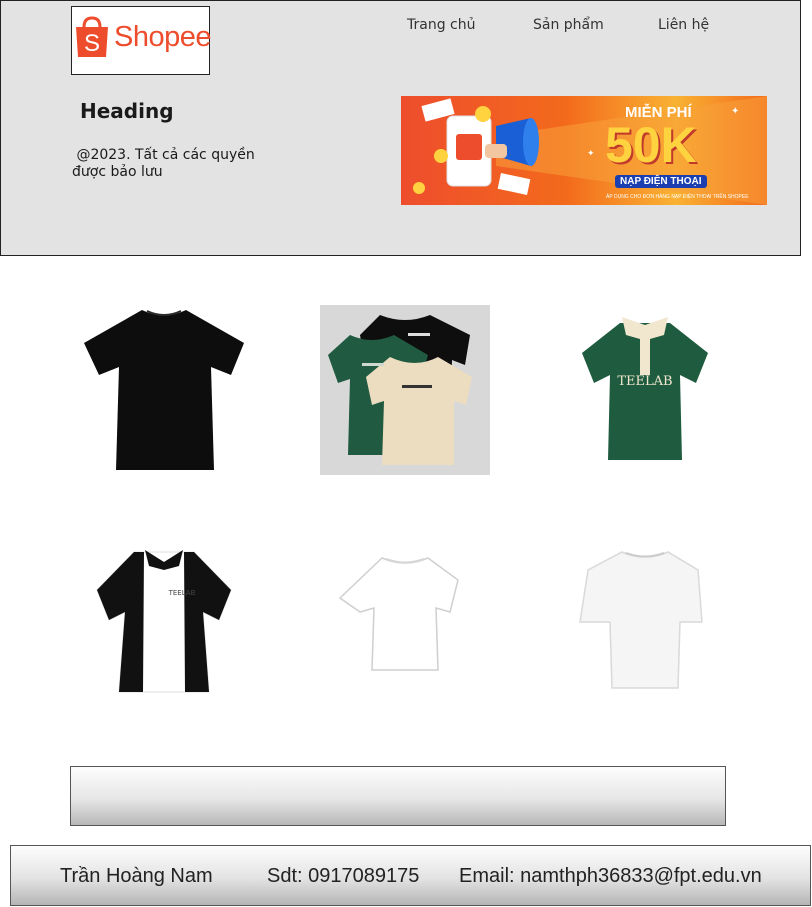 This screenshot has width=812, height=907. What do you see at coordinates (683, 25) in the screenshot?
I see `nav-link-contact: Liên hệ` at bounding box center [683, 25].